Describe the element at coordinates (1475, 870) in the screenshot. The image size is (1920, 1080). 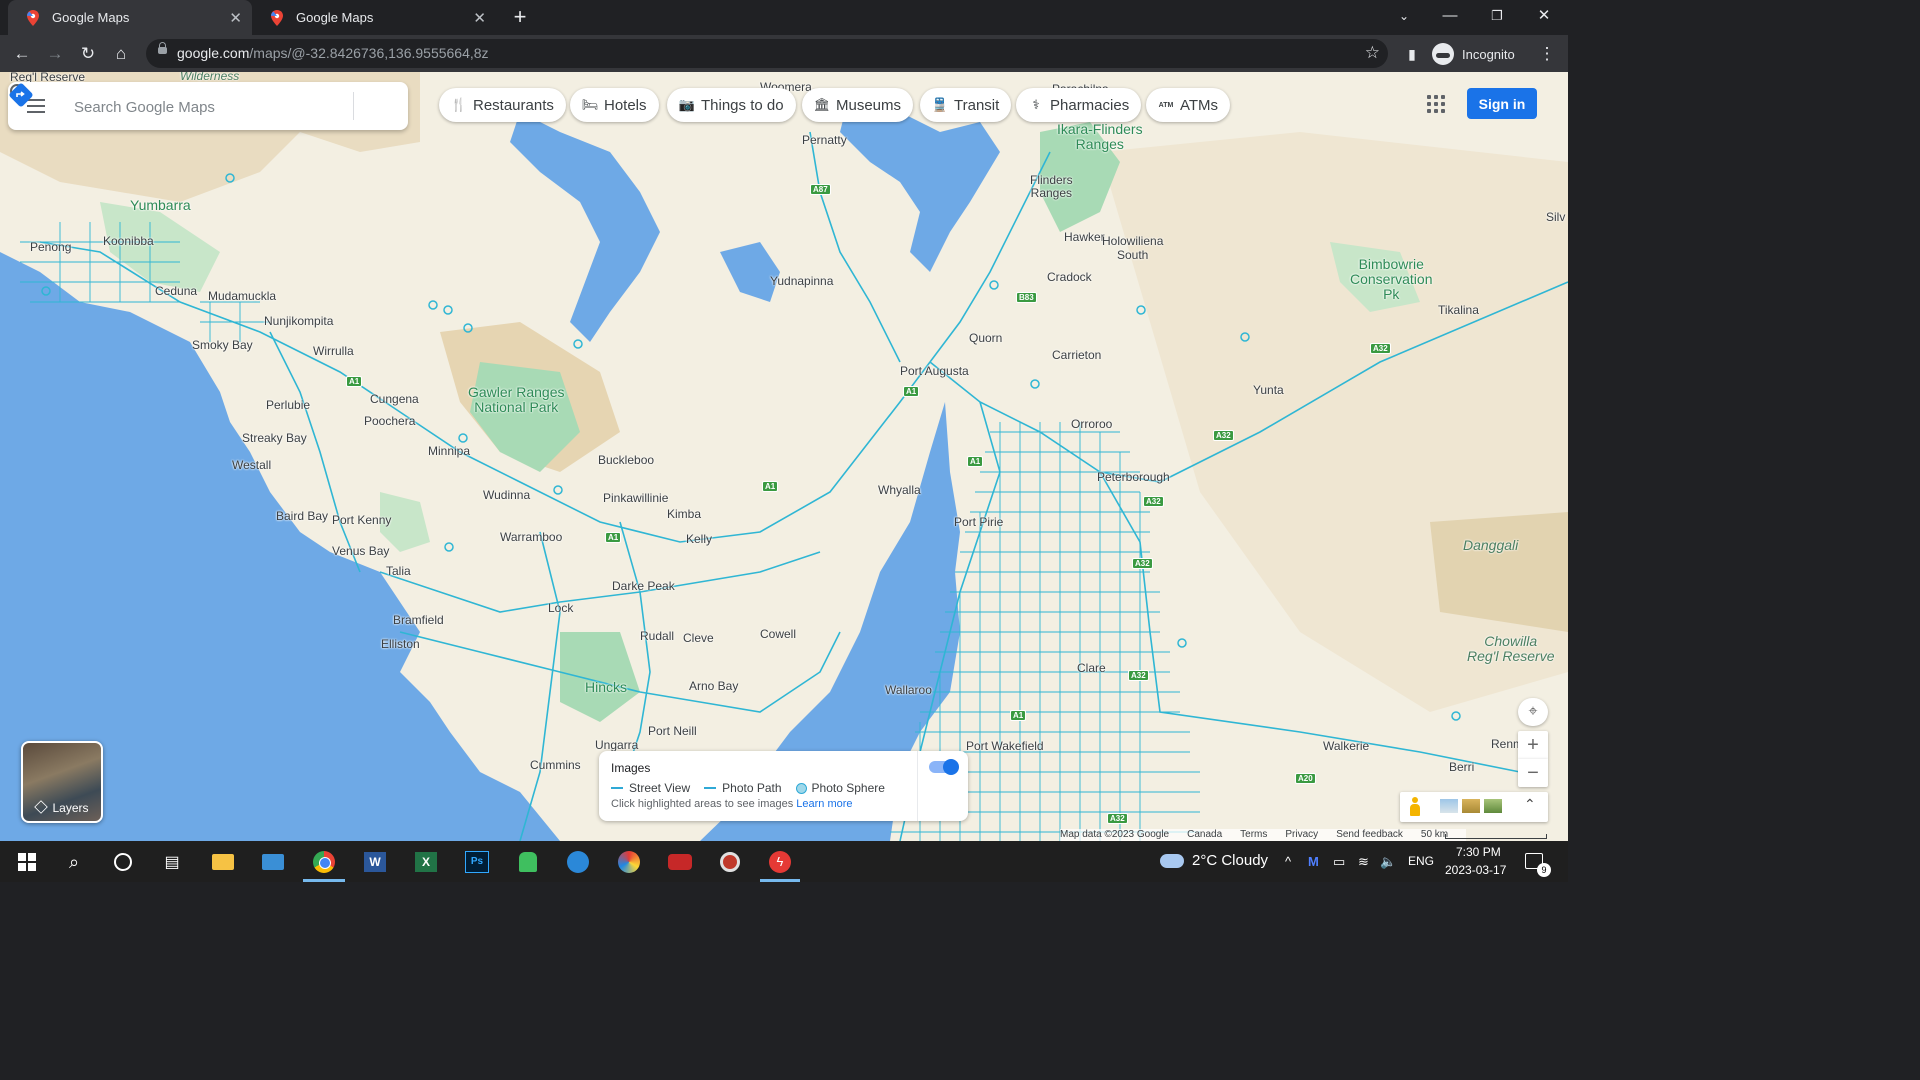
I see `clock-date: 2023-03-17` at that location.